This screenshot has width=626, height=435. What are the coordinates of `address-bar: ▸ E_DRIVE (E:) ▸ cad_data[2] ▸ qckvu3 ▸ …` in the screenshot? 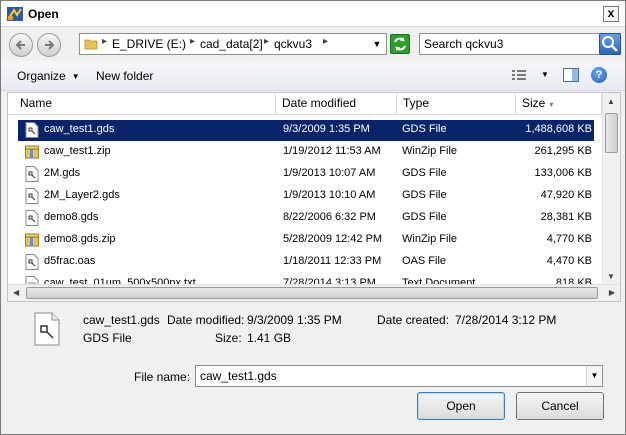 It's located at (233, 44).